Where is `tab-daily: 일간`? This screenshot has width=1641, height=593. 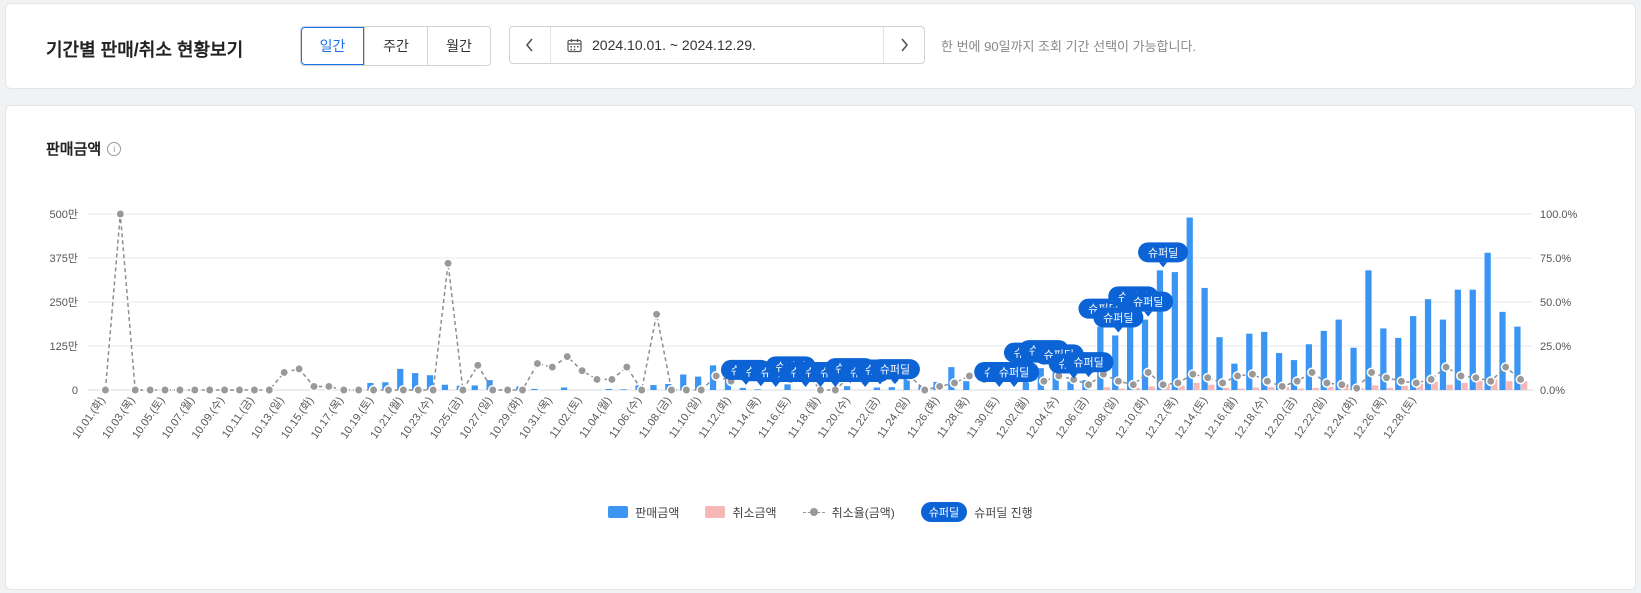
tab-daily: 일간 is located at coordinates (332, 46).